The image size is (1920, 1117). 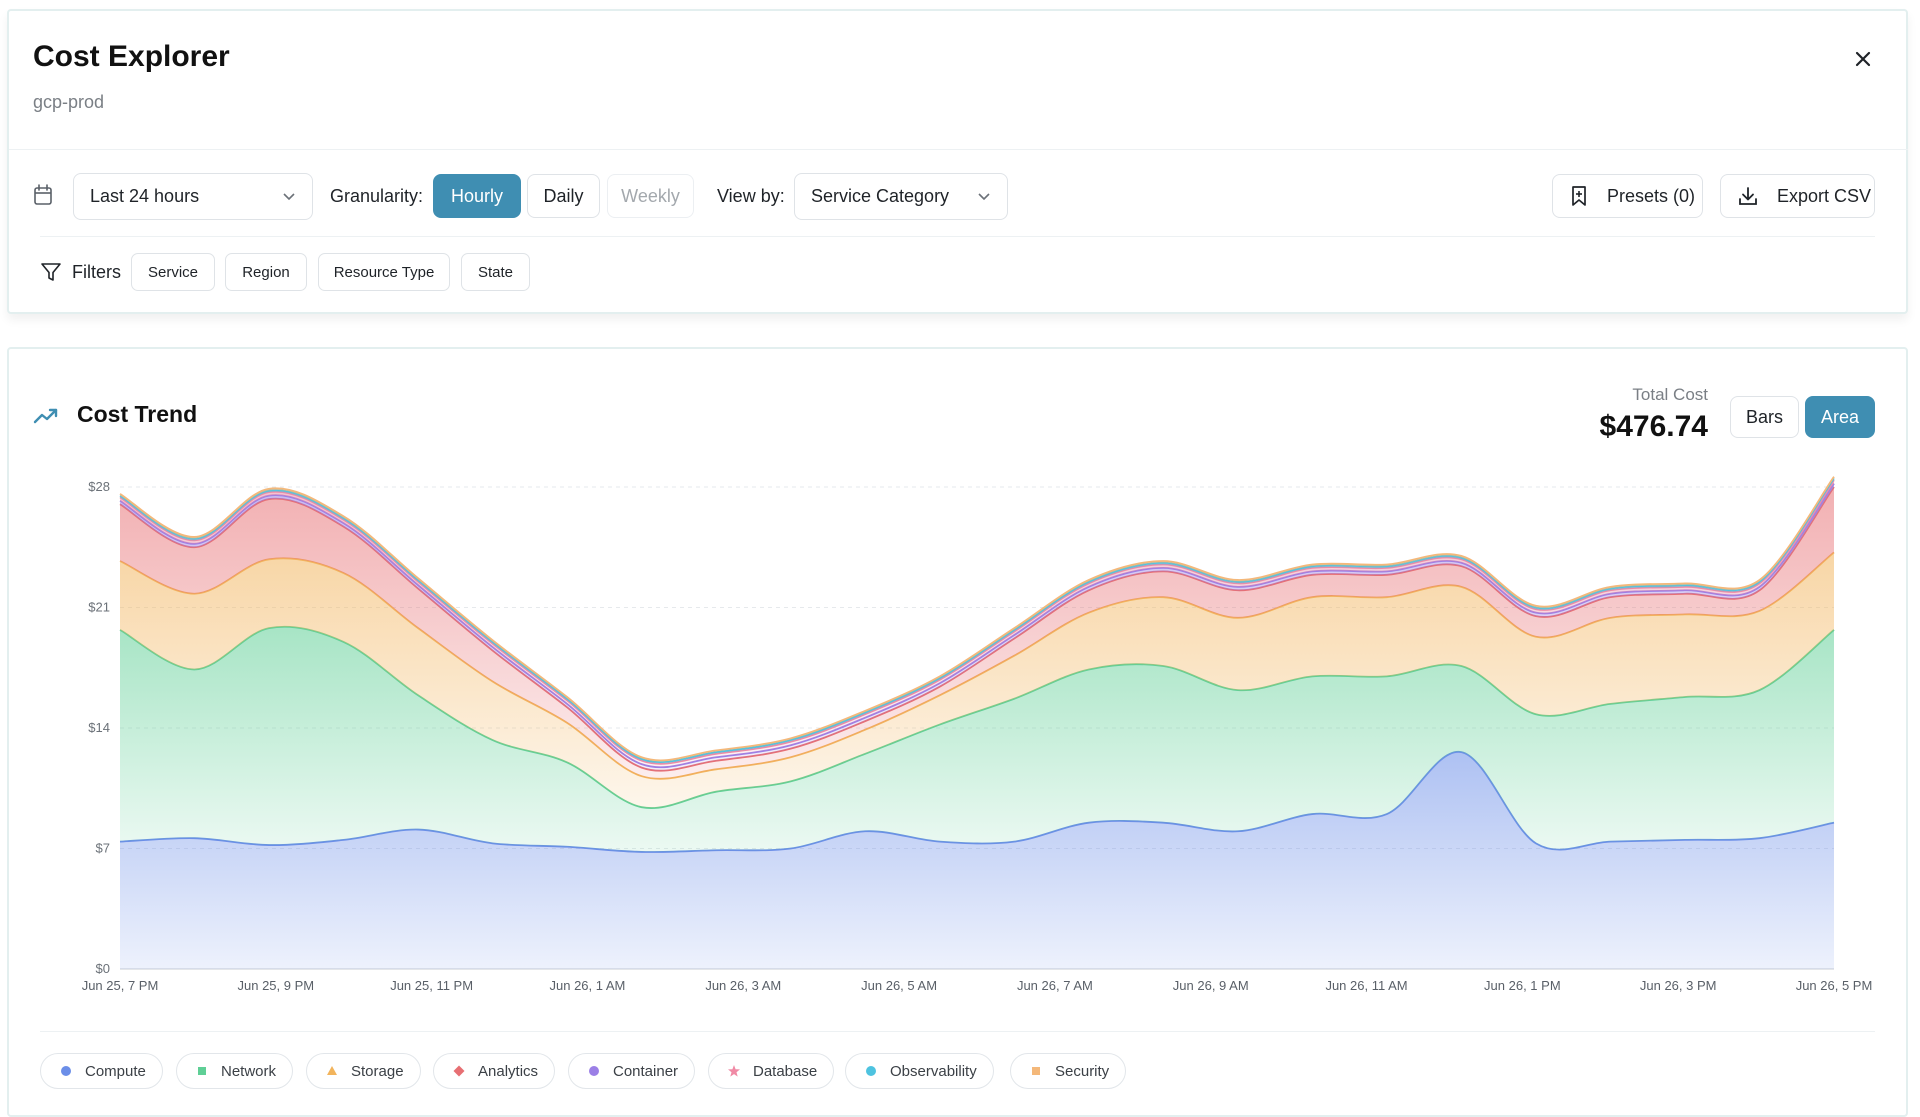 I want to click on time-range-value: Last 24 hours, so click(x=145, y=196).